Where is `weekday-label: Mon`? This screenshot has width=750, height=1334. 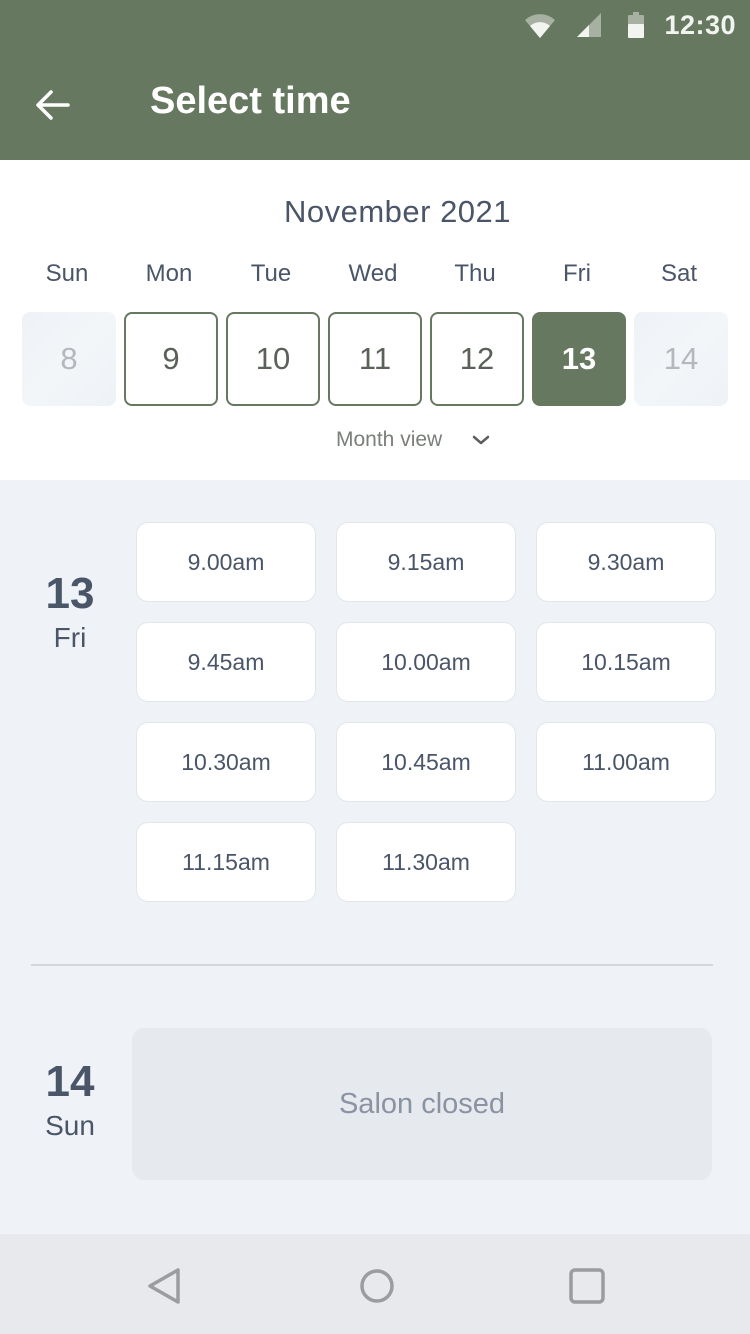
weekday-label: Mon is located at coordinates (169, 273).